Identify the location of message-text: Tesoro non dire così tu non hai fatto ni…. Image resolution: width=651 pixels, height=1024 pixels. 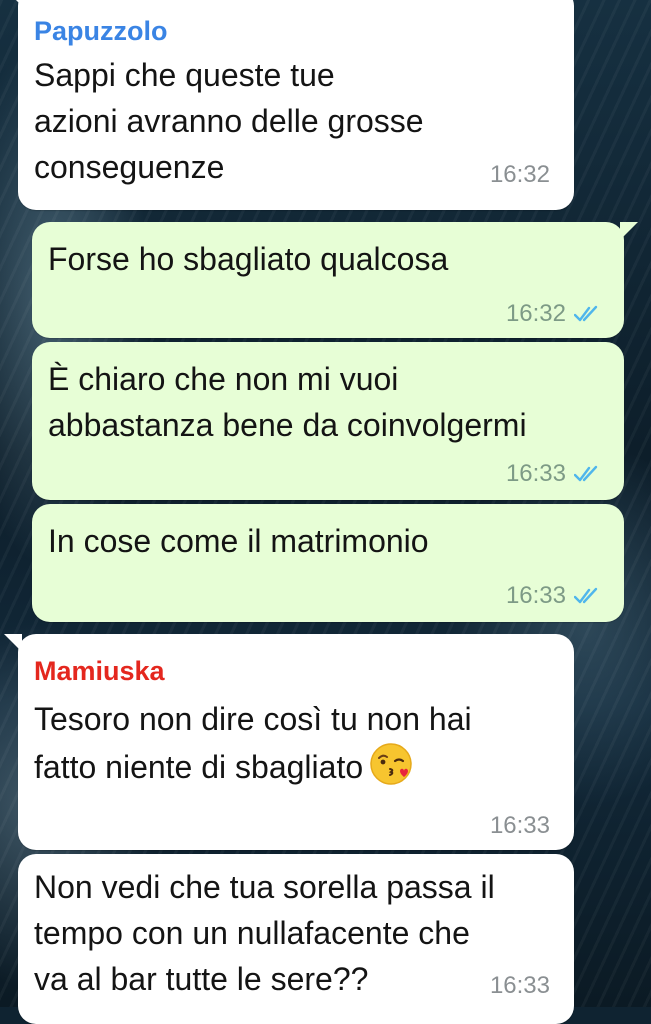
(253, 743).